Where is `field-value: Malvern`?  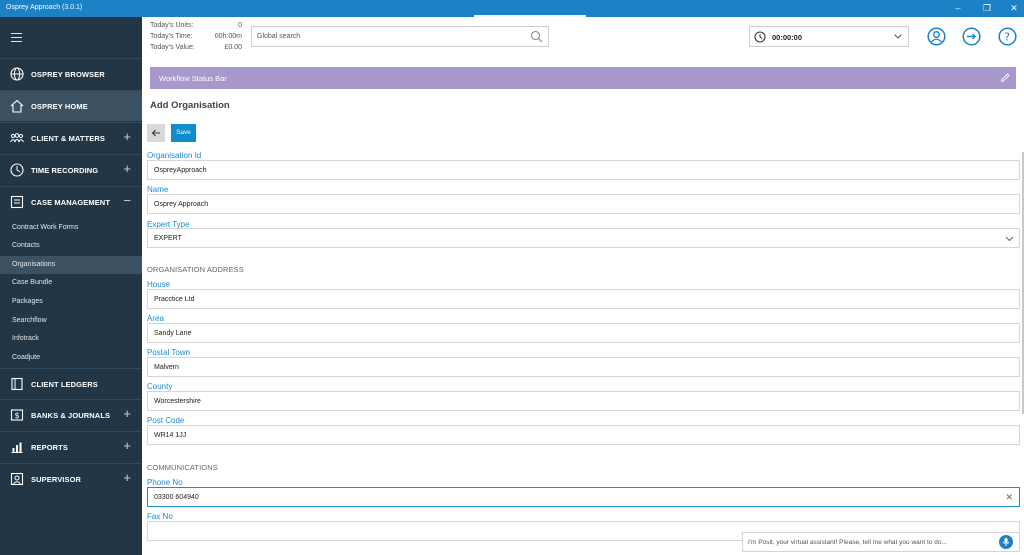 field-value: Malvern is located at coordinates (166, 367).